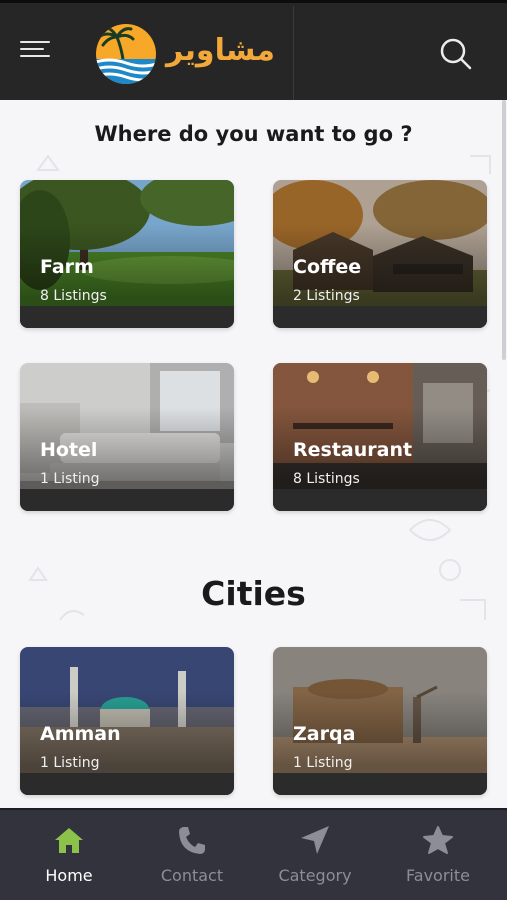 The height and width of the screenshot is (900, 507). Describe the element at coordinates (253, 593) in the screenshot. I see `cities-heading: Cities` at that location.